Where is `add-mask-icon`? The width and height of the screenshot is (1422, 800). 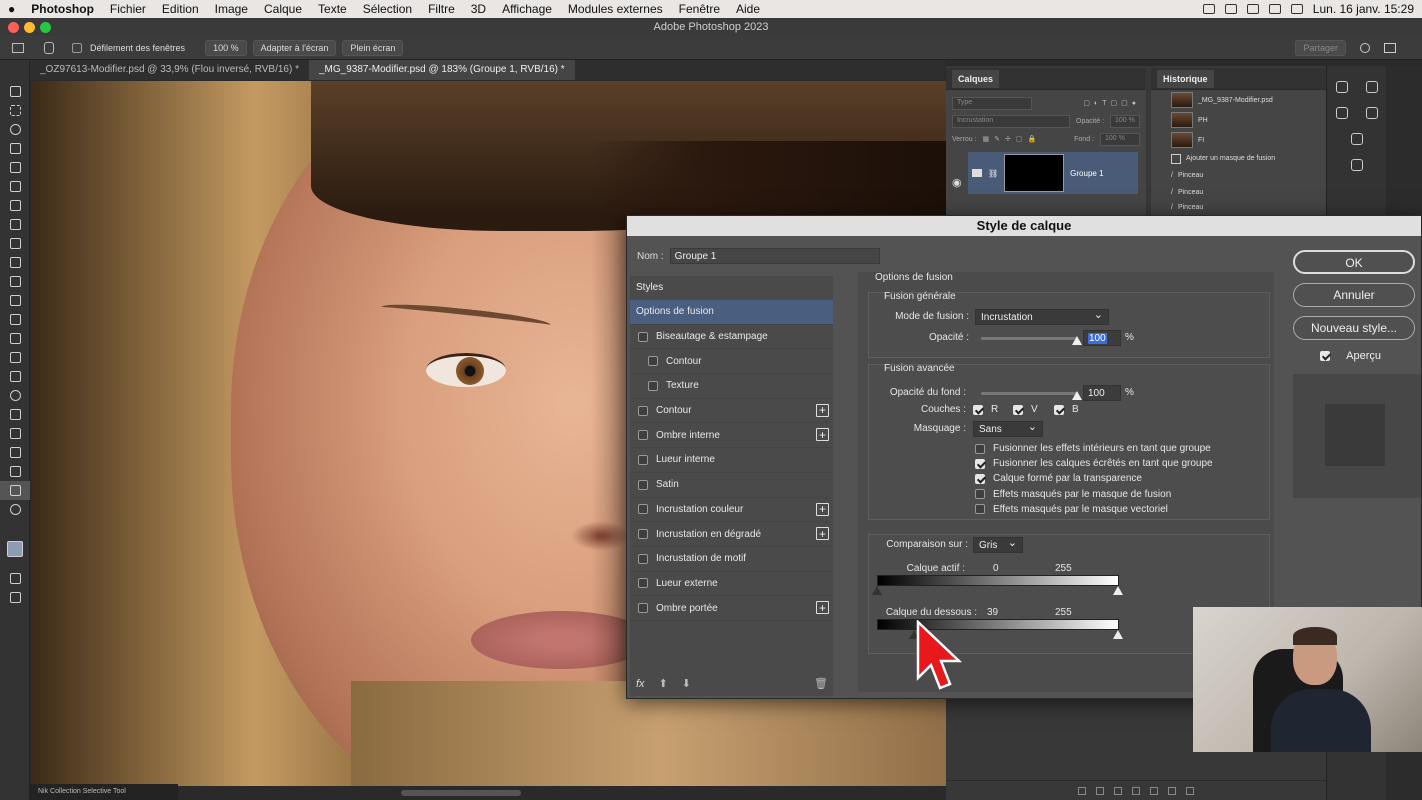
add-mask-icon is located at coordinates (1118, 790).